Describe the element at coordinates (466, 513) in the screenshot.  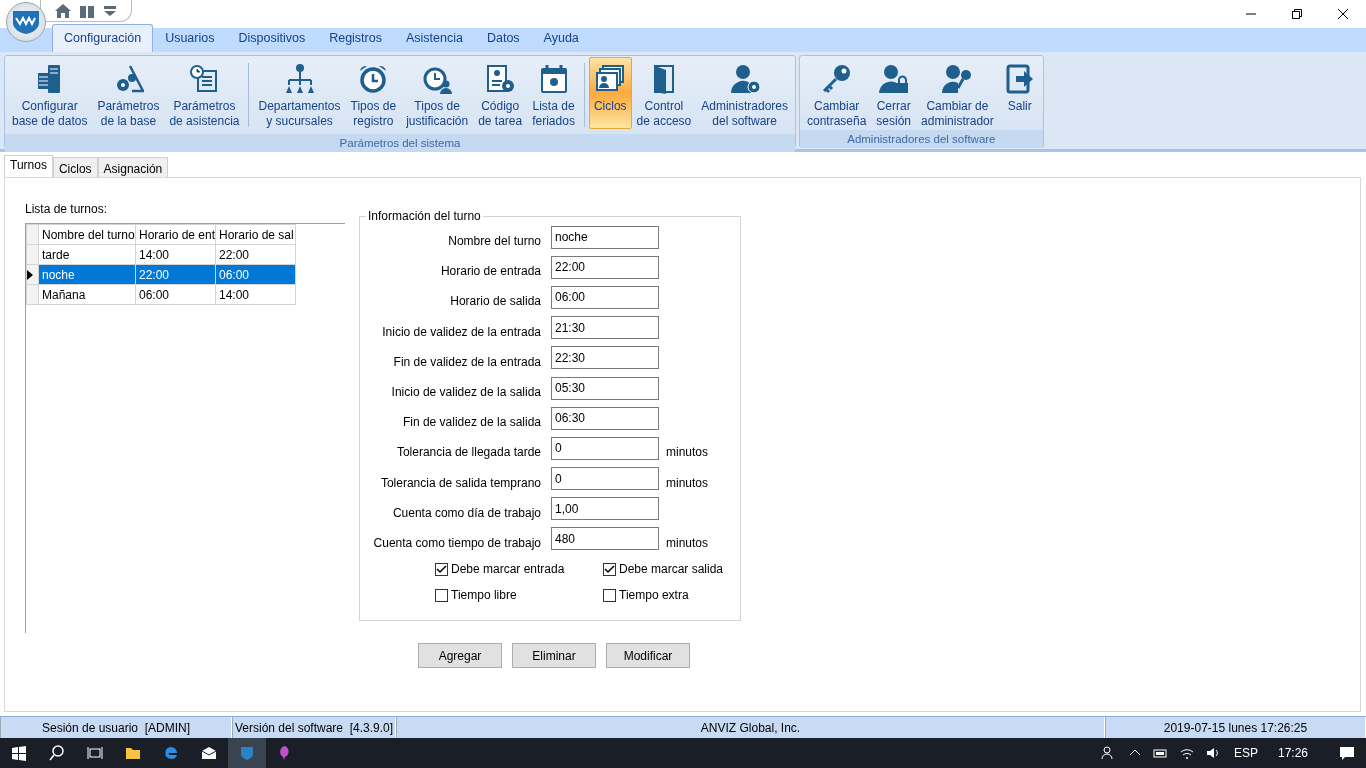
I see `field-label: Cuenta como día de trabajo` at that location.